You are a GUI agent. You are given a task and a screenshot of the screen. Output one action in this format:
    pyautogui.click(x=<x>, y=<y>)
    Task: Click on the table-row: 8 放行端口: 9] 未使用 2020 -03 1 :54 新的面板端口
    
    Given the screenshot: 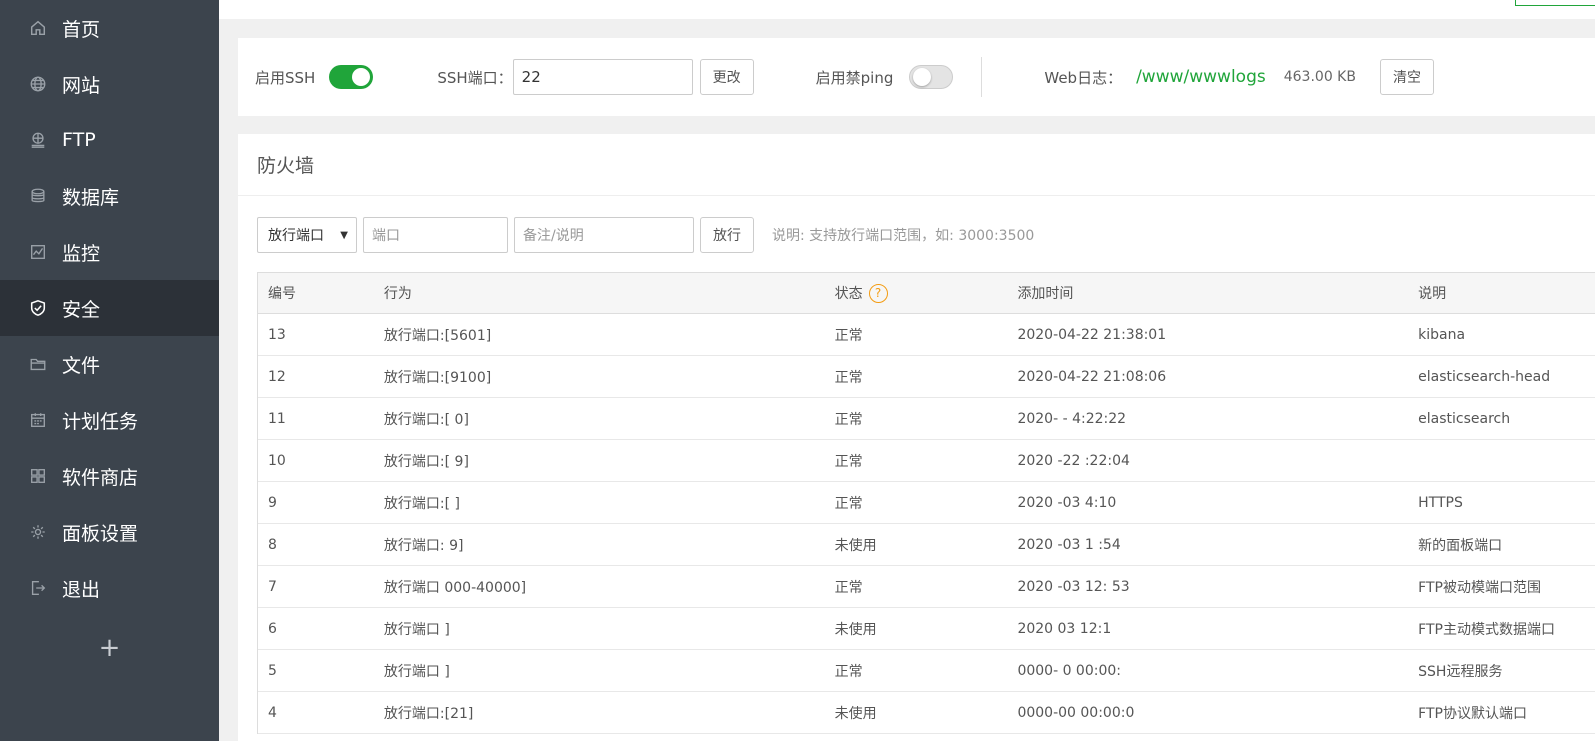 What is the action you would take?
    pyautogui.click(x=926, y=545)
    